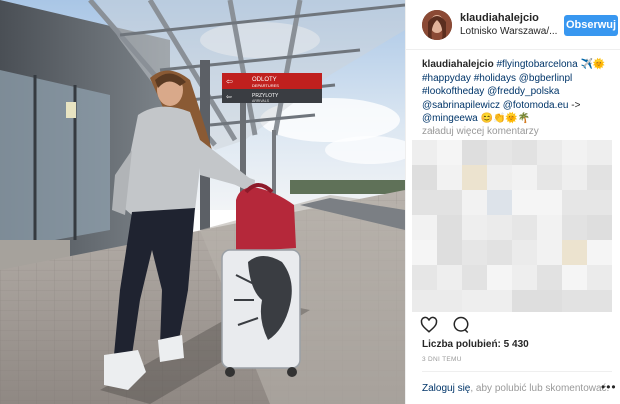  I want to click on caption-username: klaudiahalejcio, so click(458, 64).